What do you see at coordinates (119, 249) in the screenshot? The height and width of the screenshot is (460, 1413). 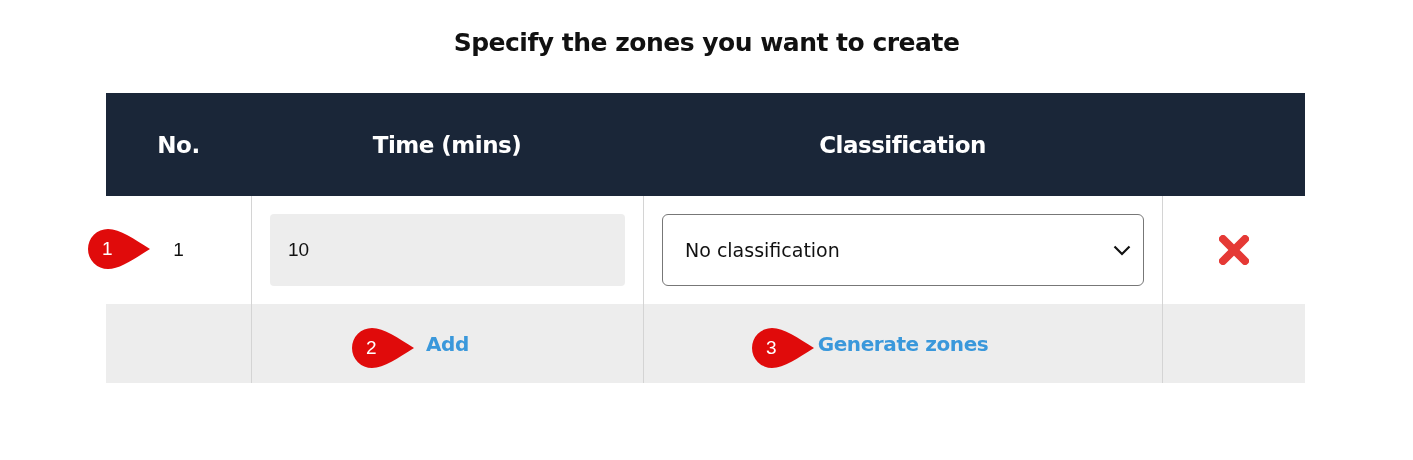 I see `callout-badge: 1` at bounding box center [119, 249].